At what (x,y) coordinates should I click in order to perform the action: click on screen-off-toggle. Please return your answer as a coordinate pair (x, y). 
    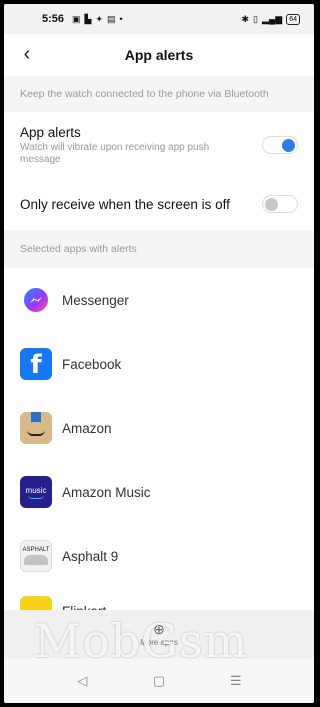
    Looking at the image, I should click on (280, 204).